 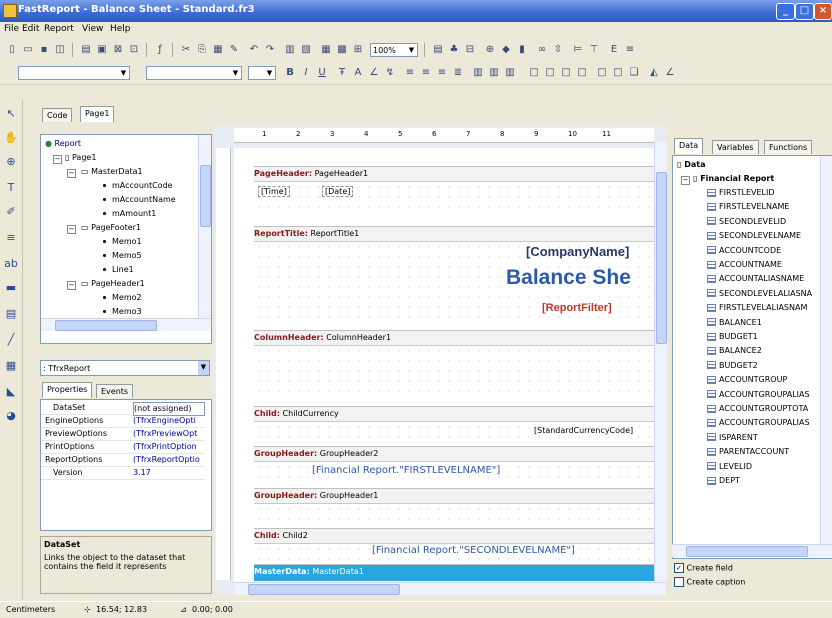 I want to click on text-tool-icon: T, so click(x=11, y=188).